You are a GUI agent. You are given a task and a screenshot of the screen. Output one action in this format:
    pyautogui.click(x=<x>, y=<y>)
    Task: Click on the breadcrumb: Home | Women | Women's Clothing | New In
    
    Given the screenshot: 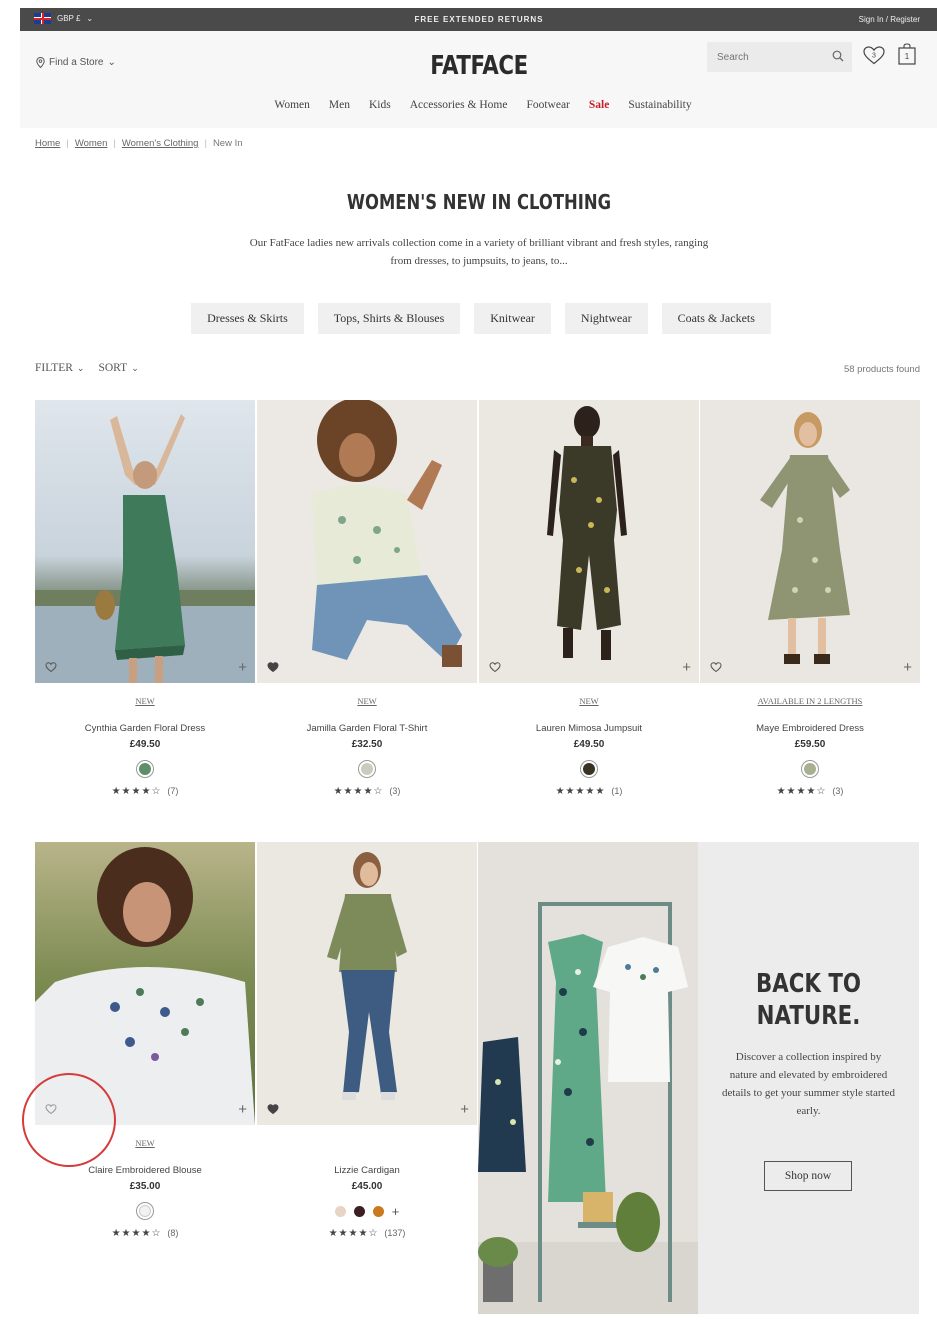 What is the action you would take?
    pyautogui.click(x=139, y=143)
    